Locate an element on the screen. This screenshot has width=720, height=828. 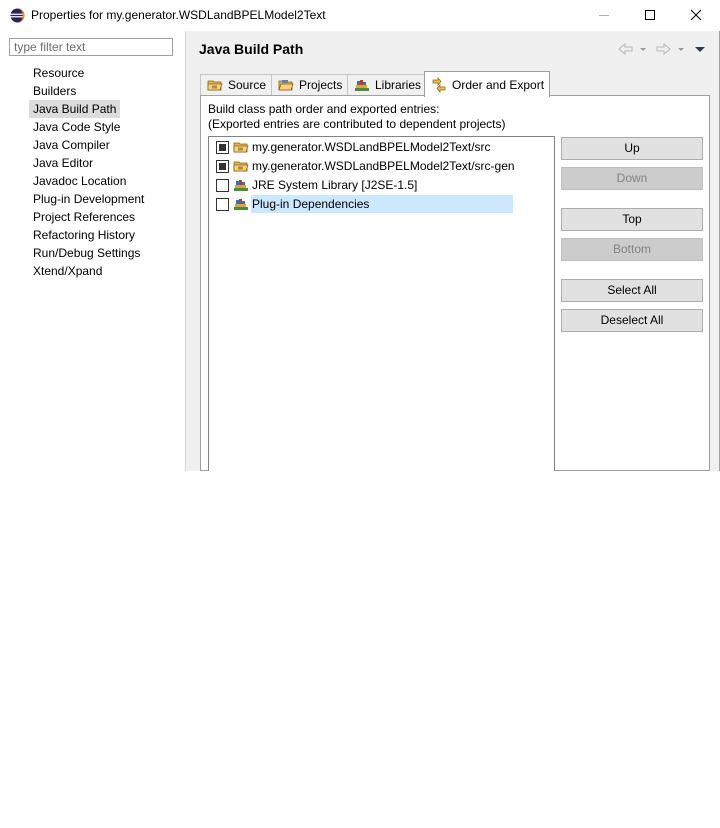
projects-folder-icon is located at coordinates (286, 85).